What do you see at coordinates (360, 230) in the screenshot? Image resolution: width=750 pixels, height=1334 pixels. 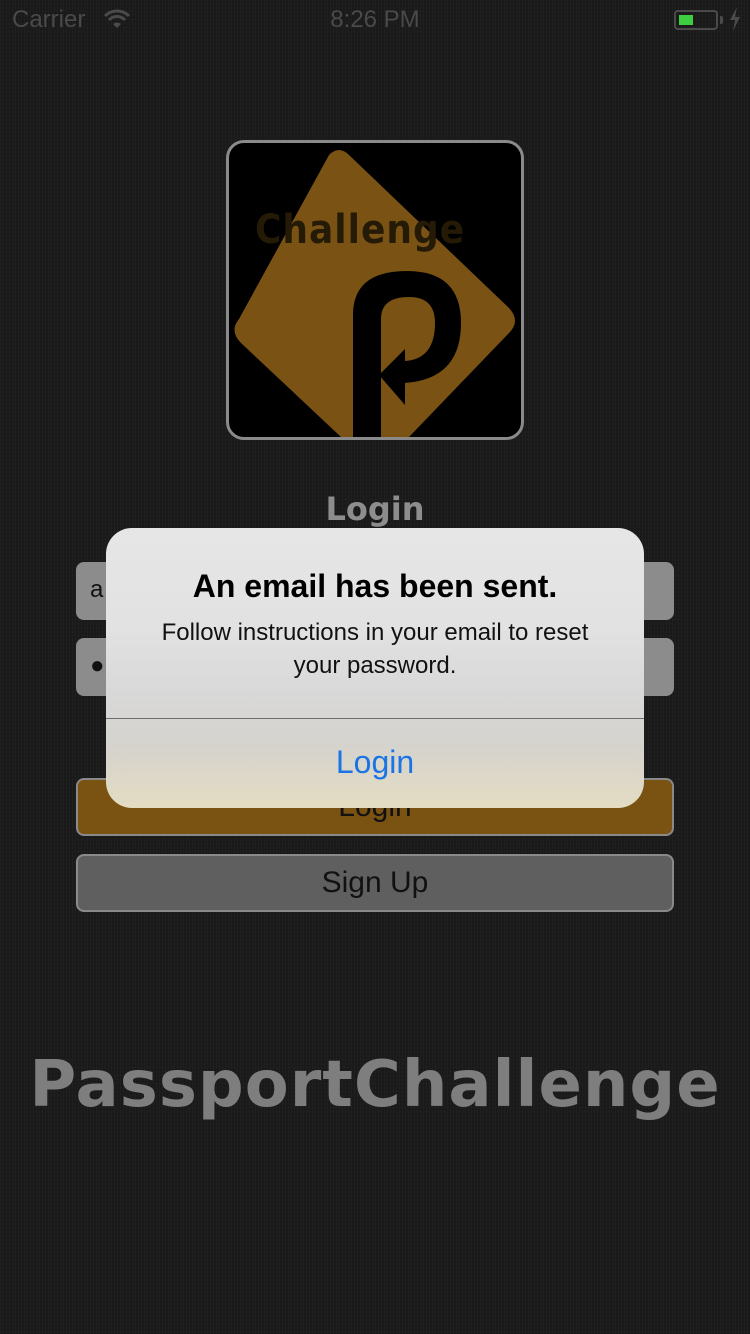 I see `logo-text: Challenge` at bounding box center [360, 230].